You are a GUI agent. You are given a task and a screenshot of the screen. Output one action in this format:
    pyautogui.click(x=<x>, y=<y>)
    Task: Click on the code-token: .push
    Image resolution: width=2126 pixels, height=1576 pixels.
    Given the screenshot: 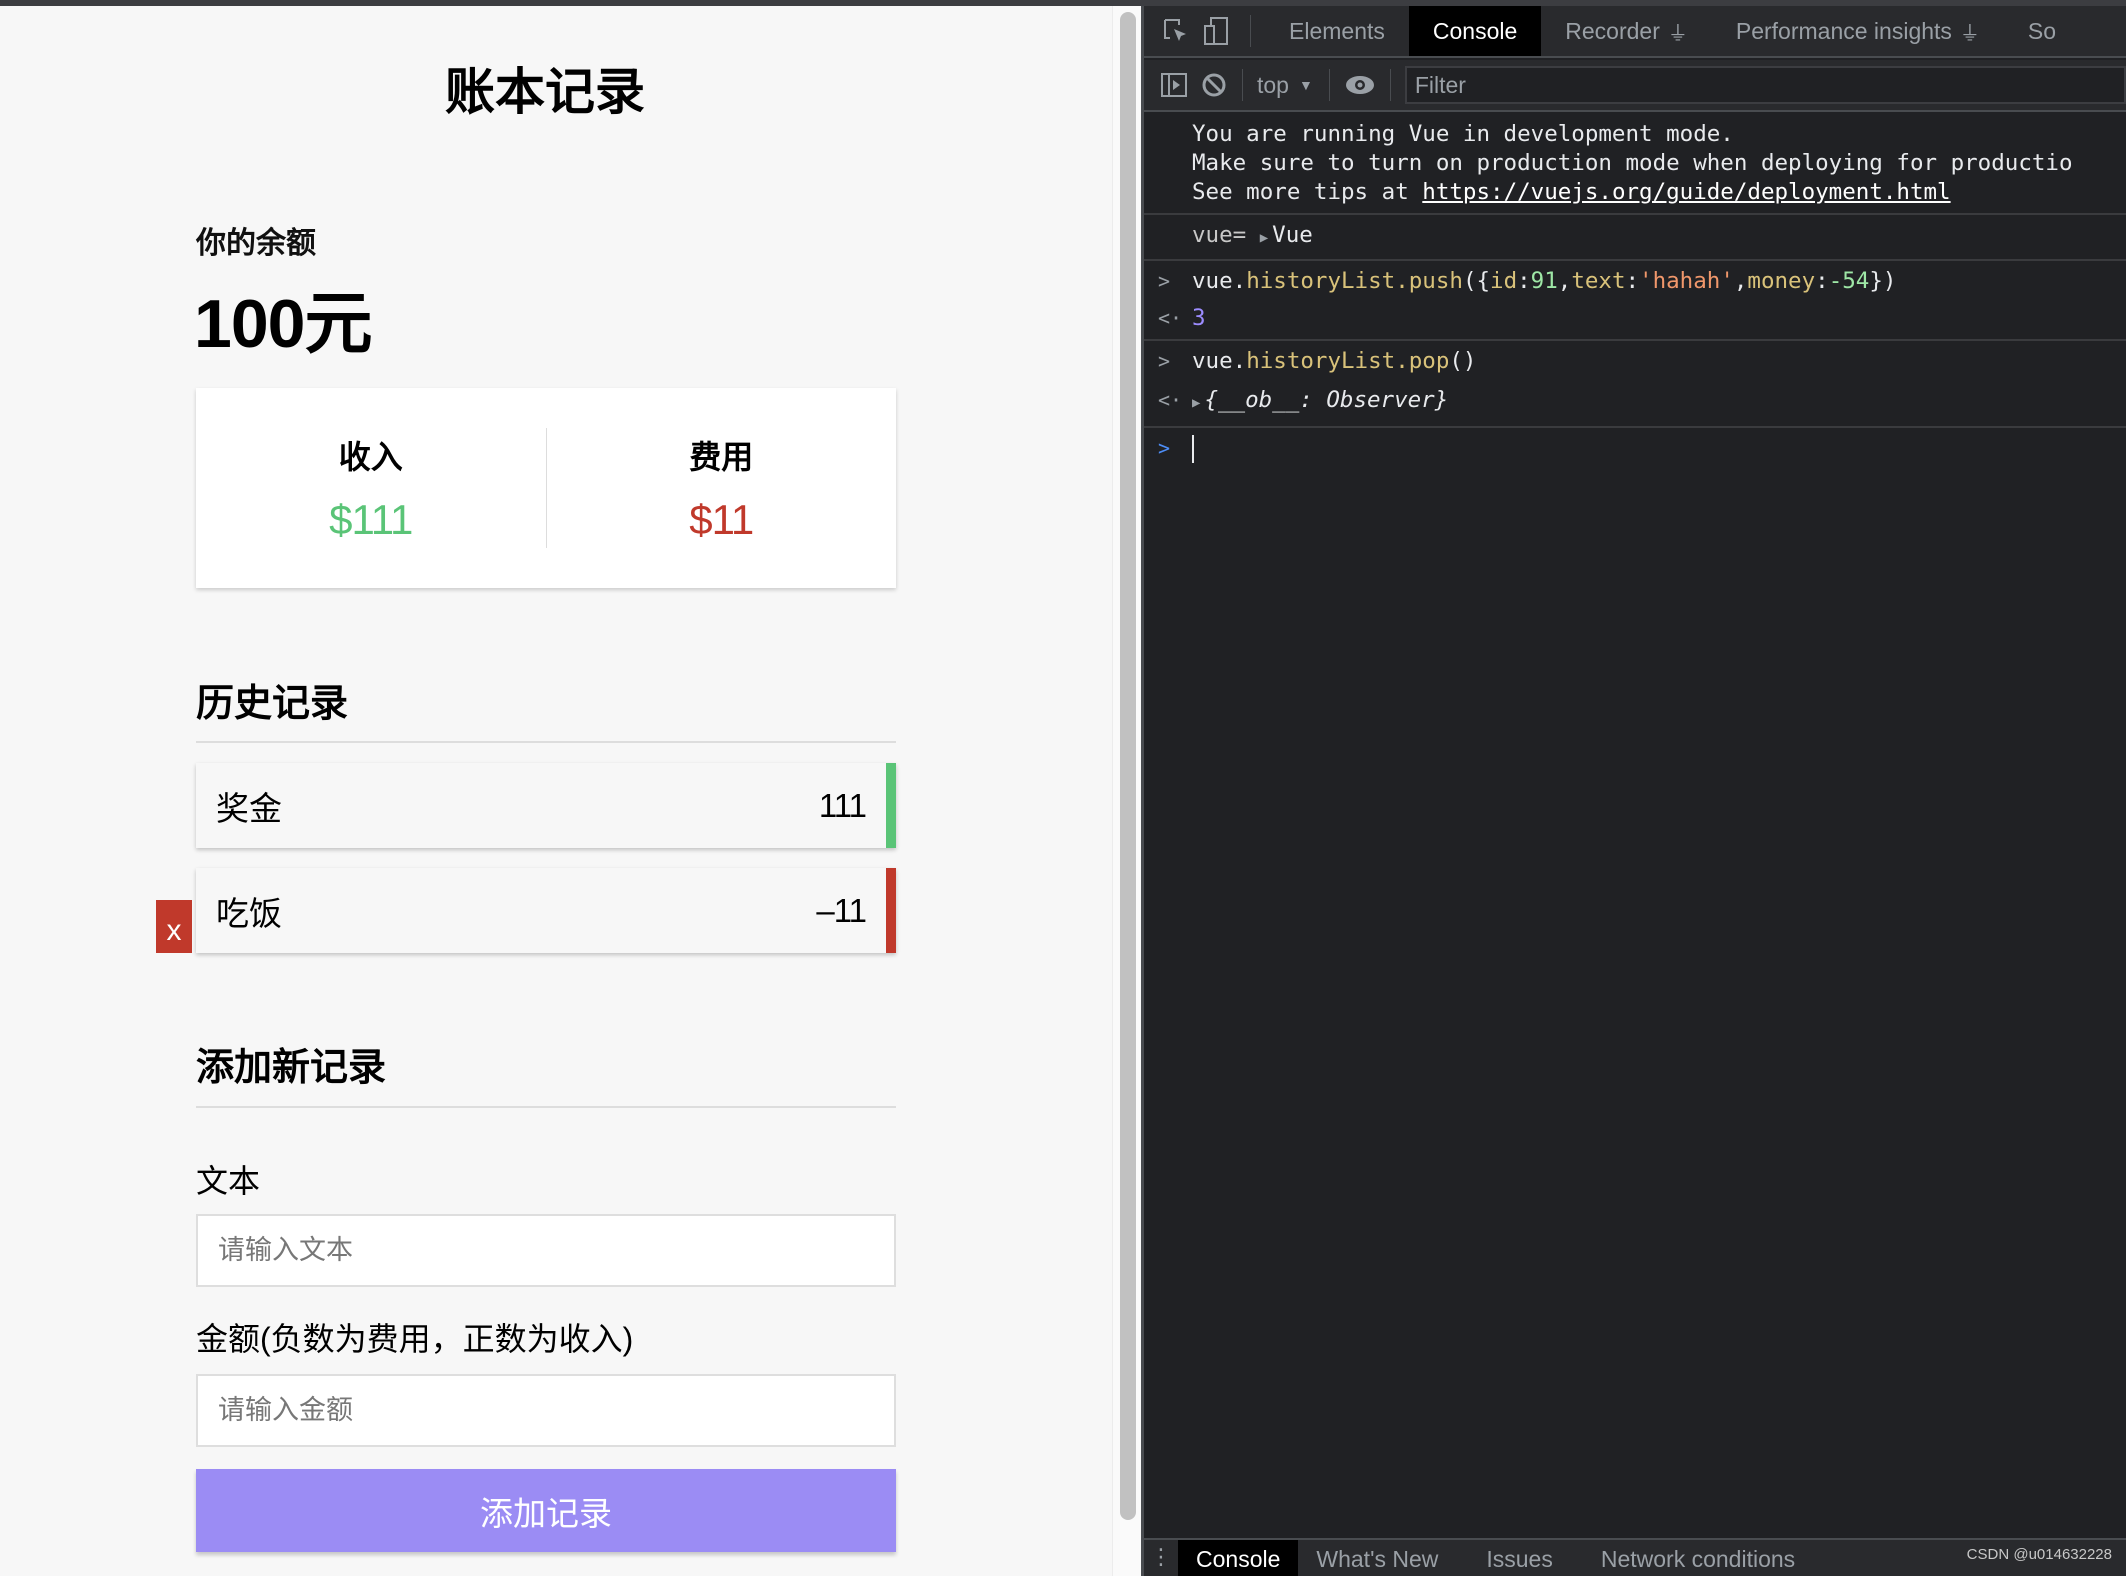 What is the action you would take?
    pyautogui.click(x=1429, y=281)
    